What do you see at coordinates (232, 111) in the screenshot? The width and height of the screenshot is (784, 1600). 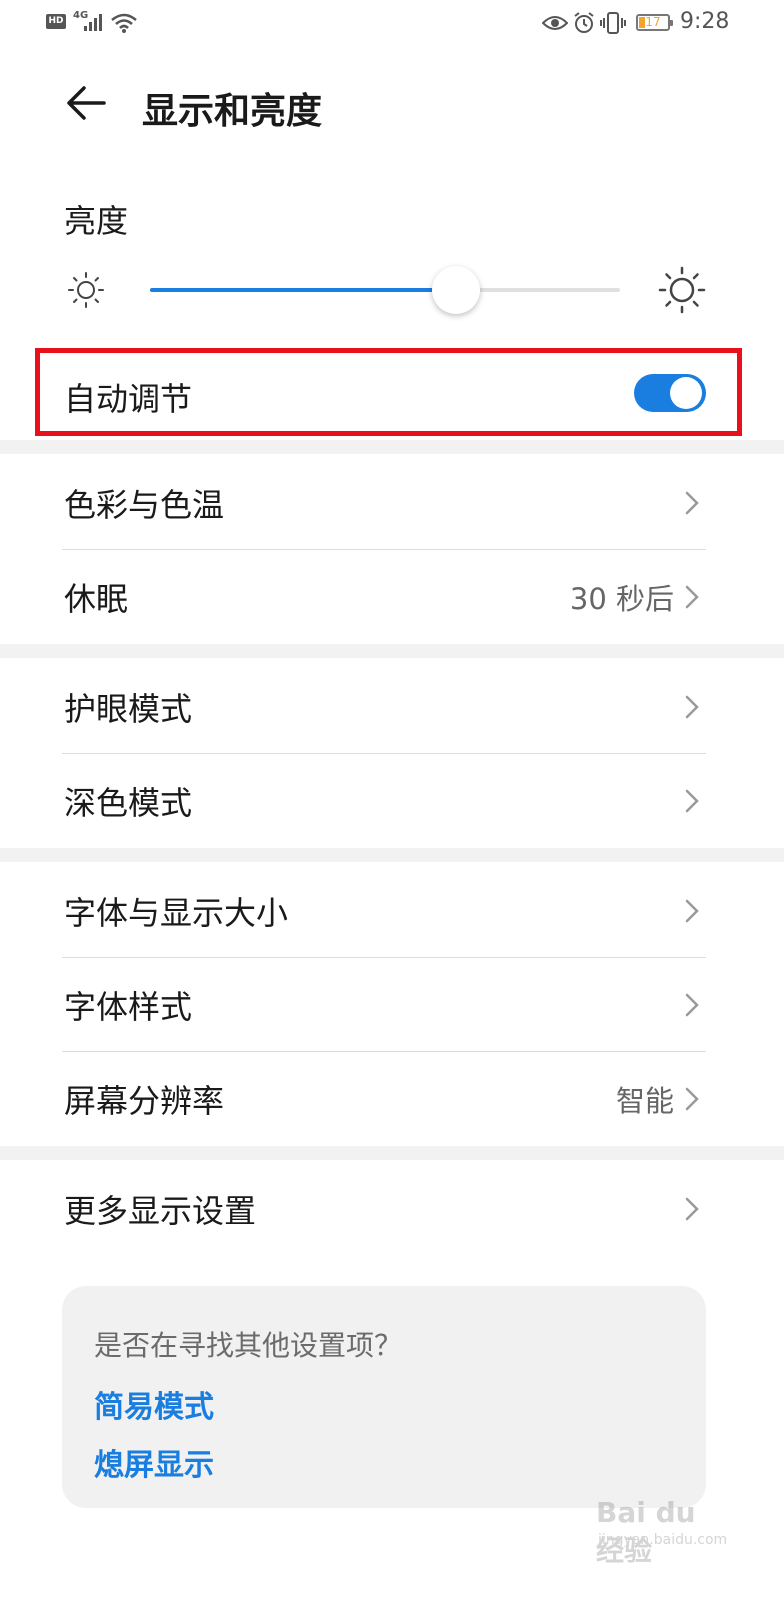 I see `page-title: 显示和亮度` at bounding box center [232, 111].